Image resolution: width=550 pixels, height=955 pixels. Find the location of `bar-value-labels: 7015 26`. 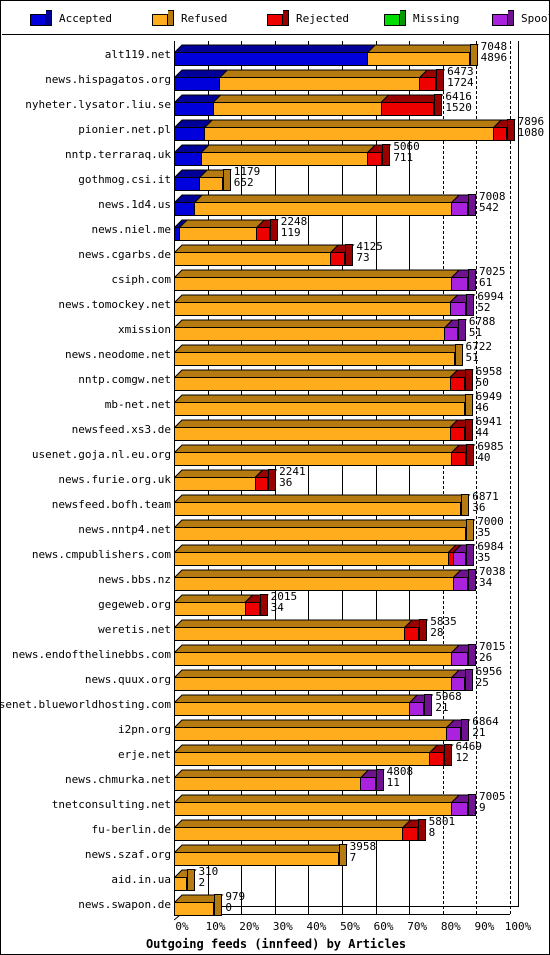

bar-value-labels: 7015 26 is located at coordinates (492, 652).